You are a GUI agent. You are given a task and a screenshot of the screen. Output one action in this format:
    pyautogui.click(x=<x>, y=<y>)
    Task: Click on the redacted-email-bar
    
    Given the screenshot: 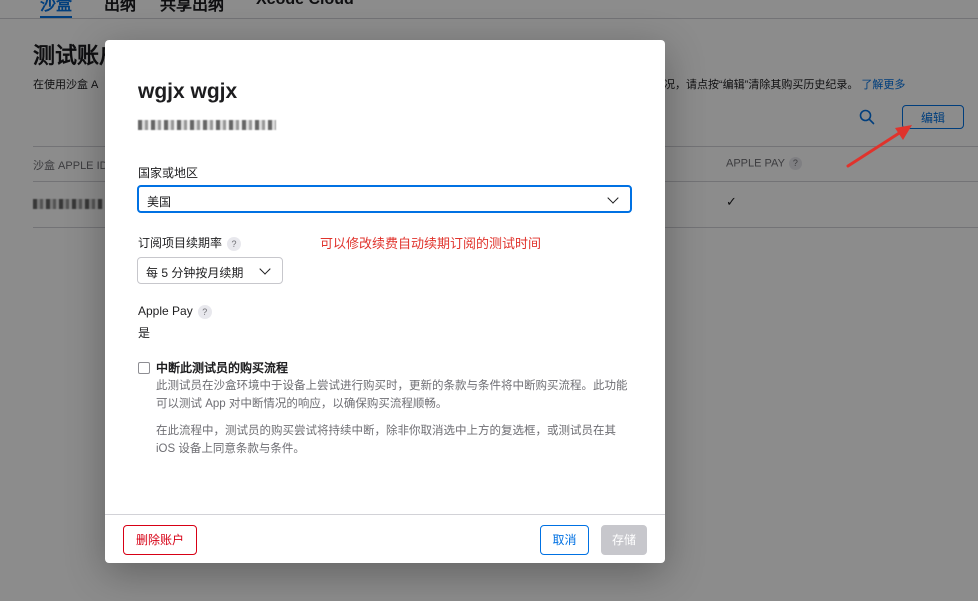 What is the action you would take?
    pyautogui.click(x=207, y=125)
    